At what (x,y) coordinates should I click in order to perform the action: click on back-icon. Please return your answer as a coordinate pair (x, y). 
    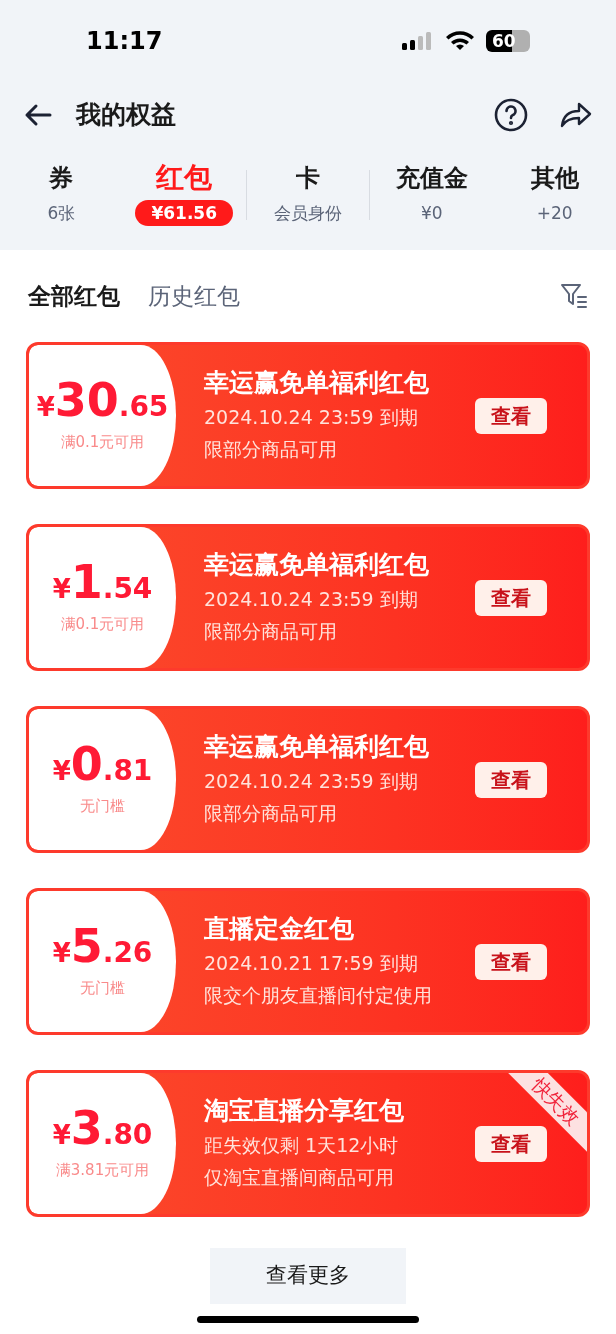
    Looking at the image, I should click on (38, 115).